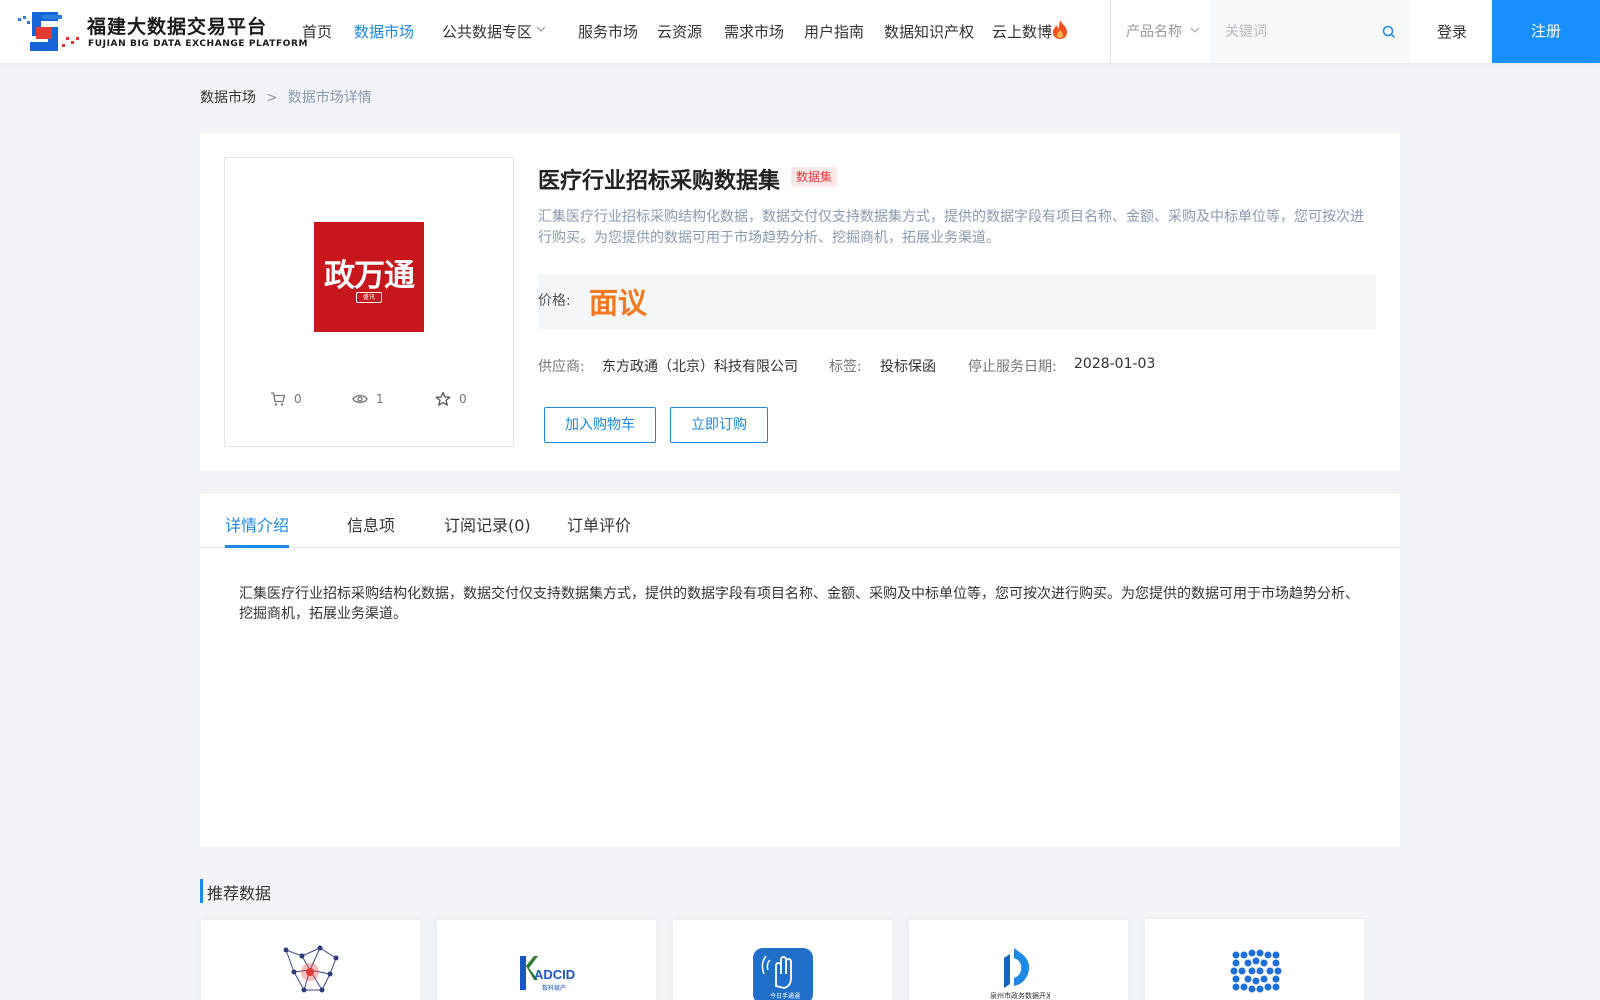 This screenshot has width=1600, height=1000. Describe the element at coordinates (719, 425) in the screenshot. I see `subscribe-button: 立即订购` at that location.